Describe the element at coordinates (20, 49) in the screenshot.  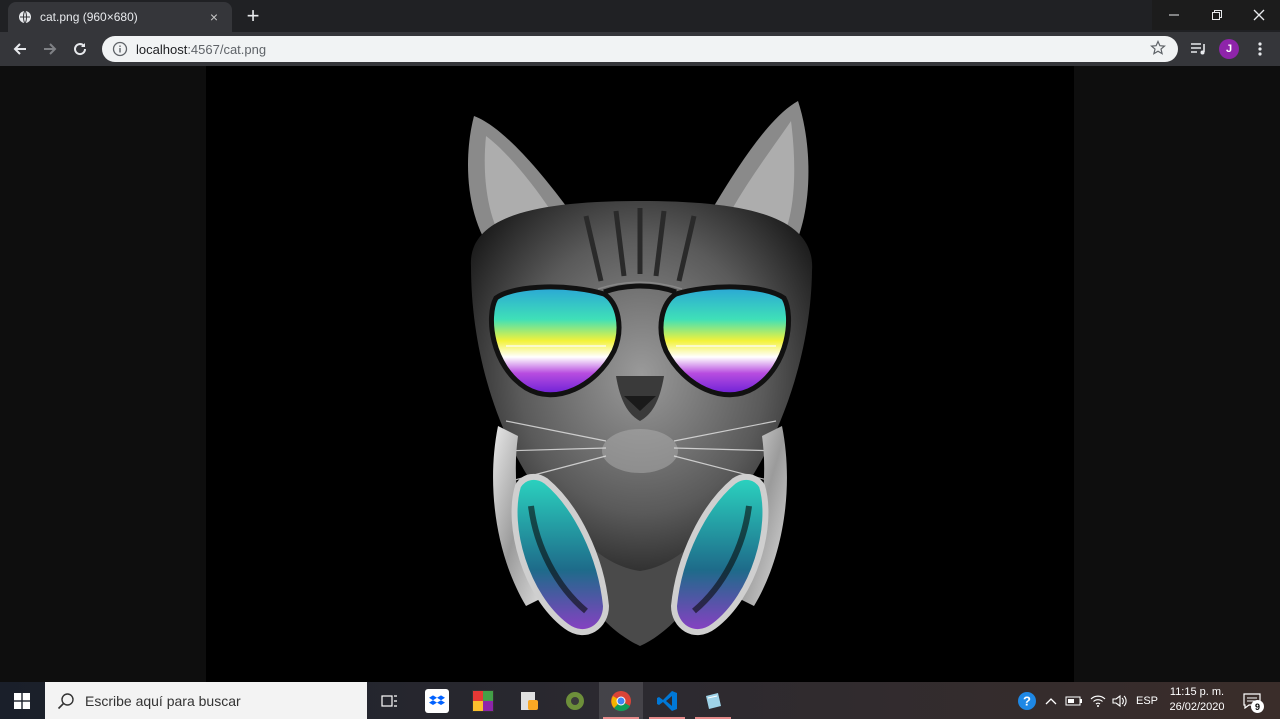
I see `back-button` at that location.